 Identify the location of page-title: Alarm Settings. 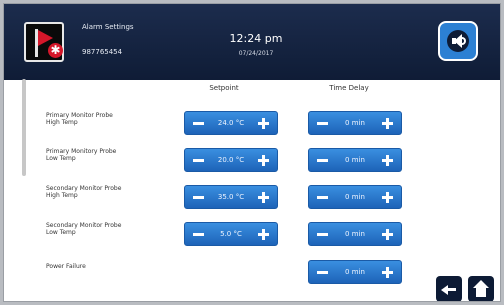
(108, 27).